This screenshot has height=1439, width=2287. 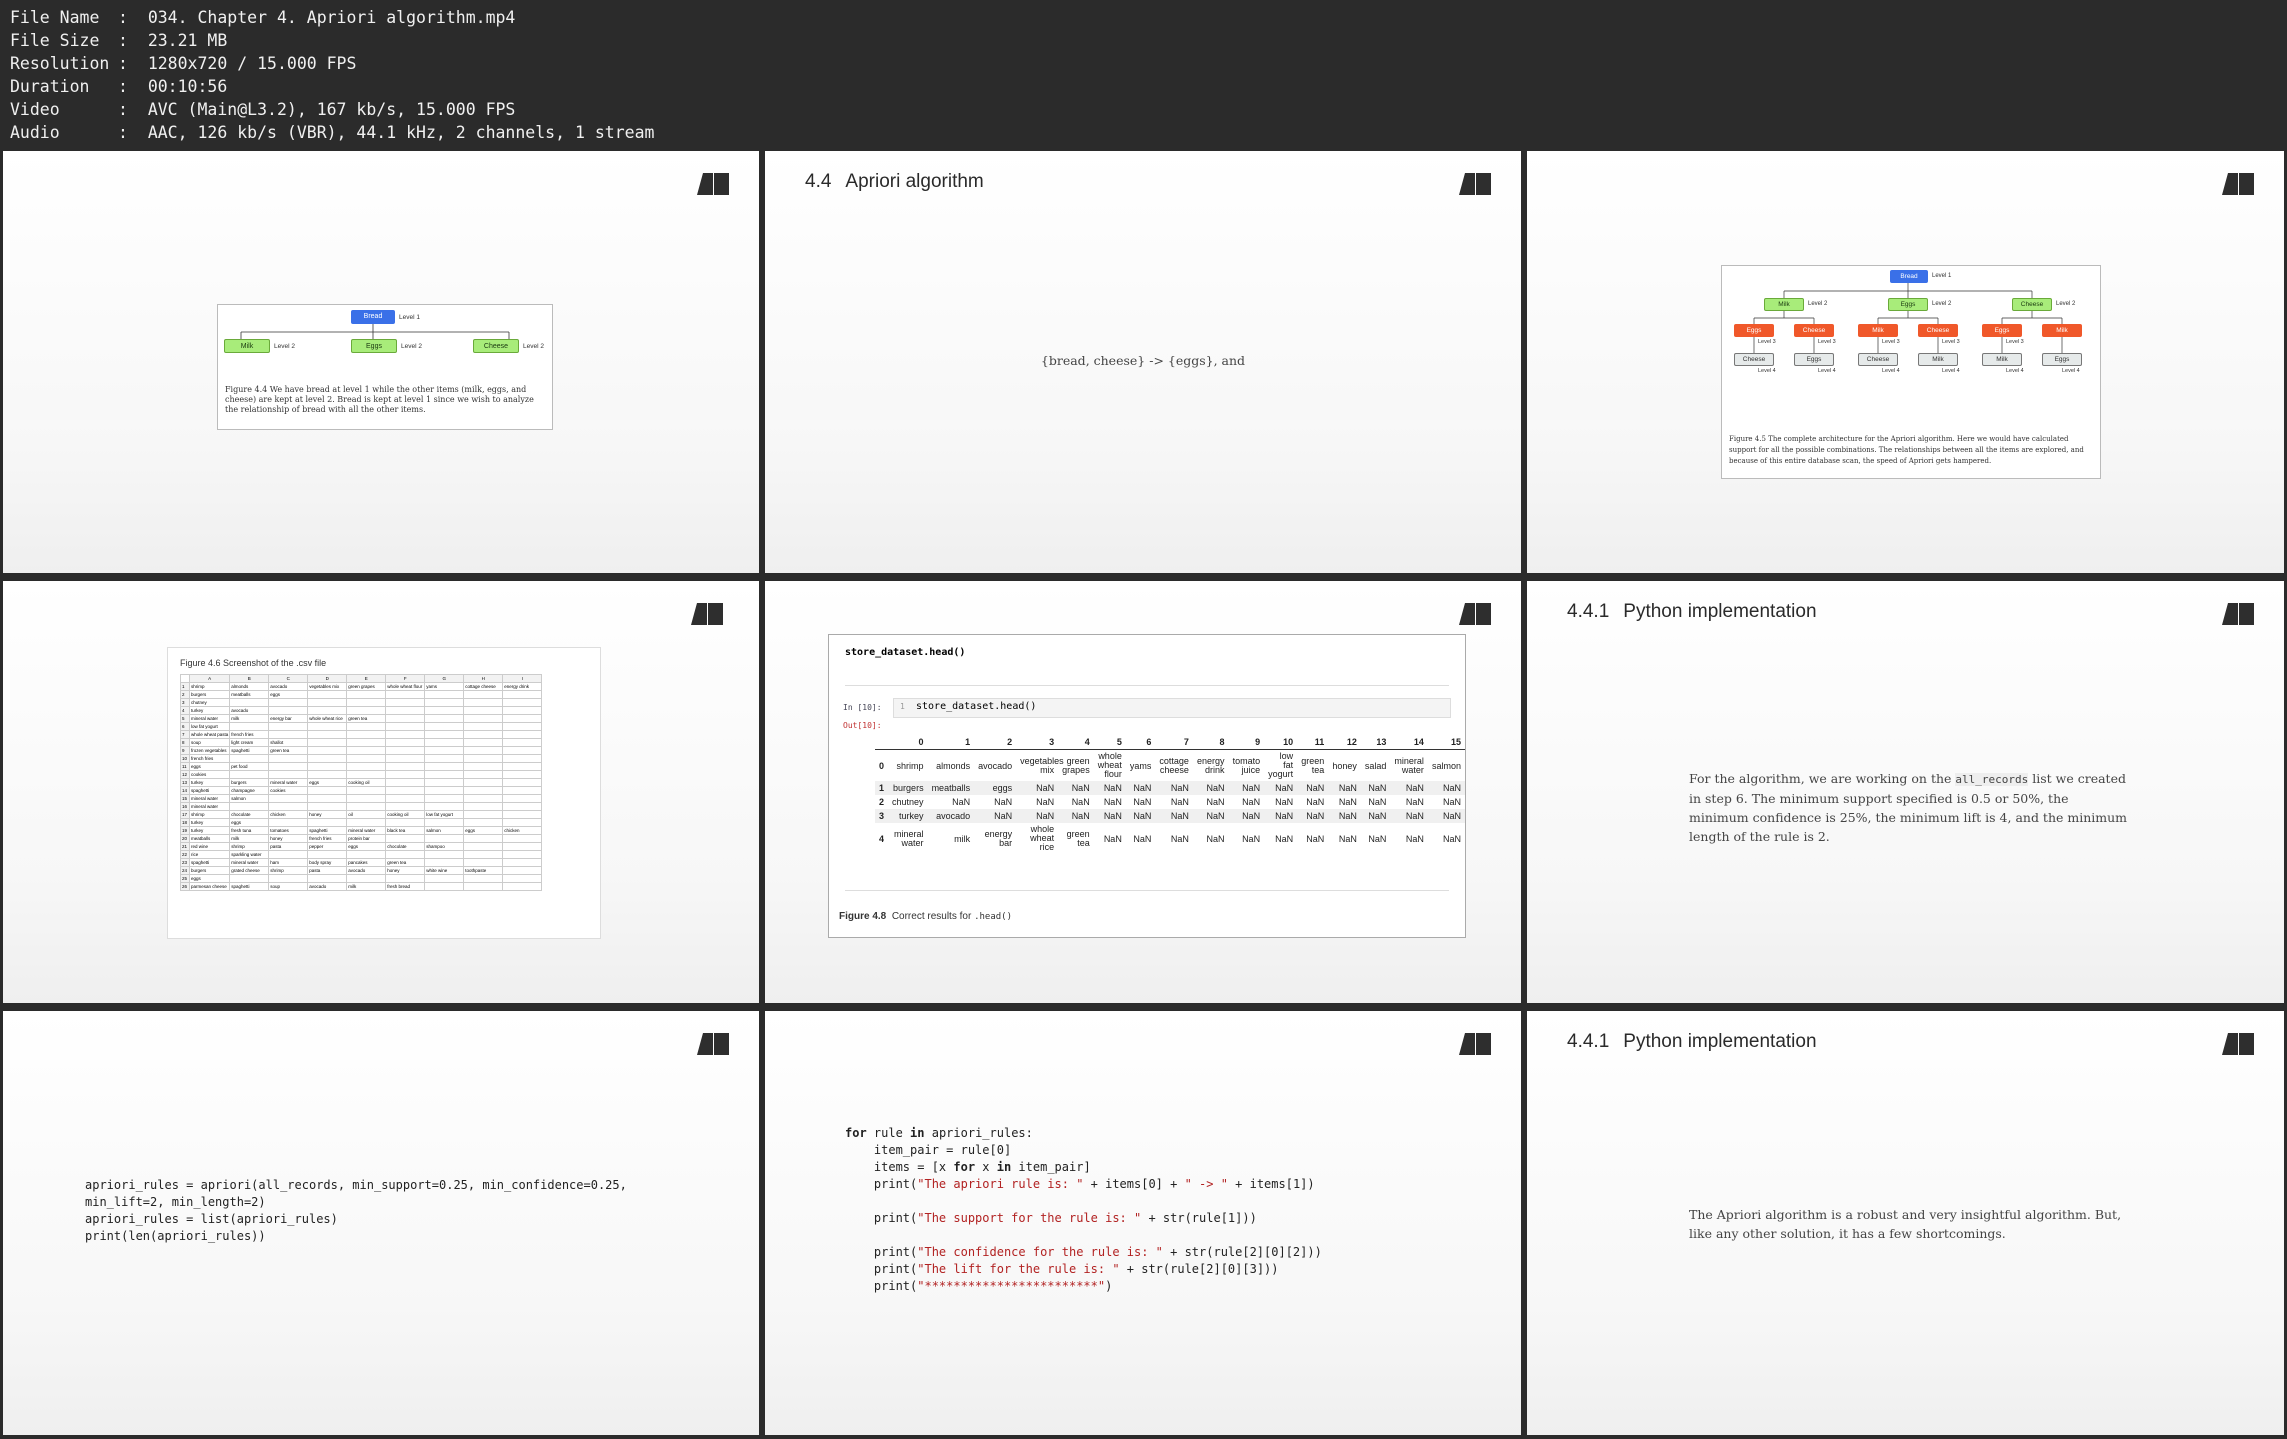 What do you see at coordinates (327, 678) in the screenshot?
I see `csv-column-letter: D` at bounding box center [327, 678].